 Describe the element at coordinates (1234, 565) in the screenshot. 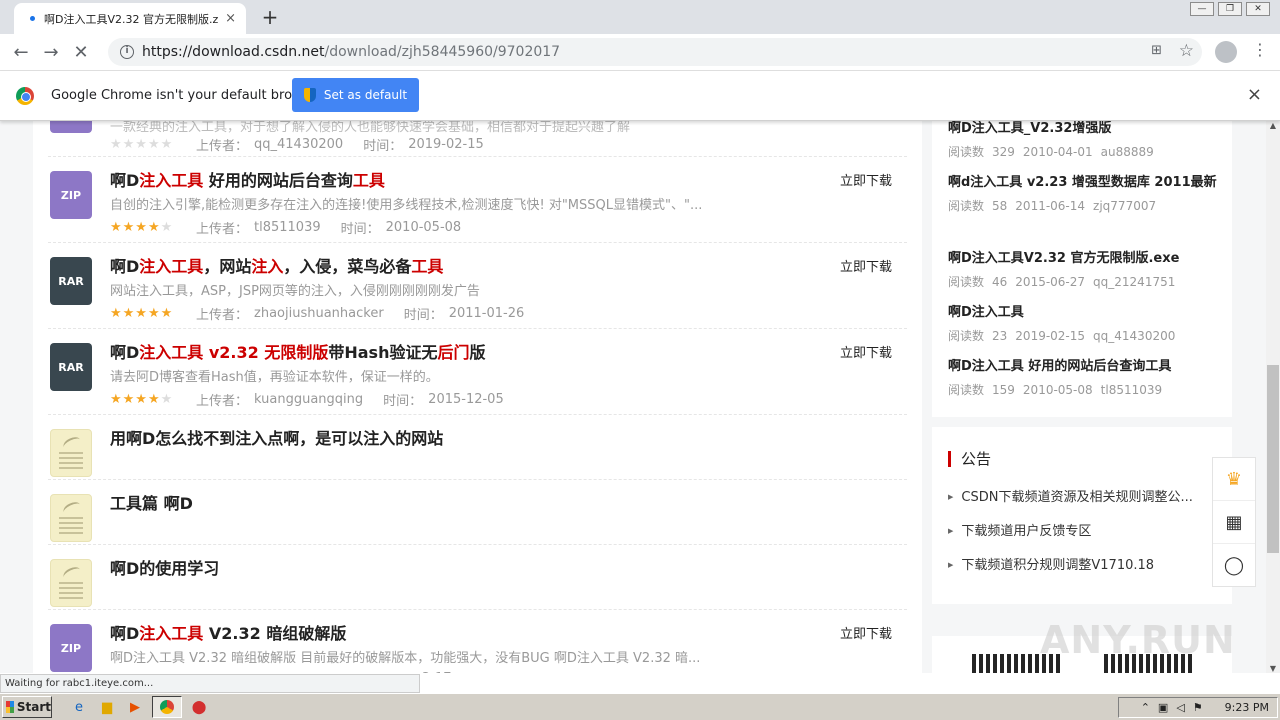

I see `customer-service-icon: ◯` at that location.